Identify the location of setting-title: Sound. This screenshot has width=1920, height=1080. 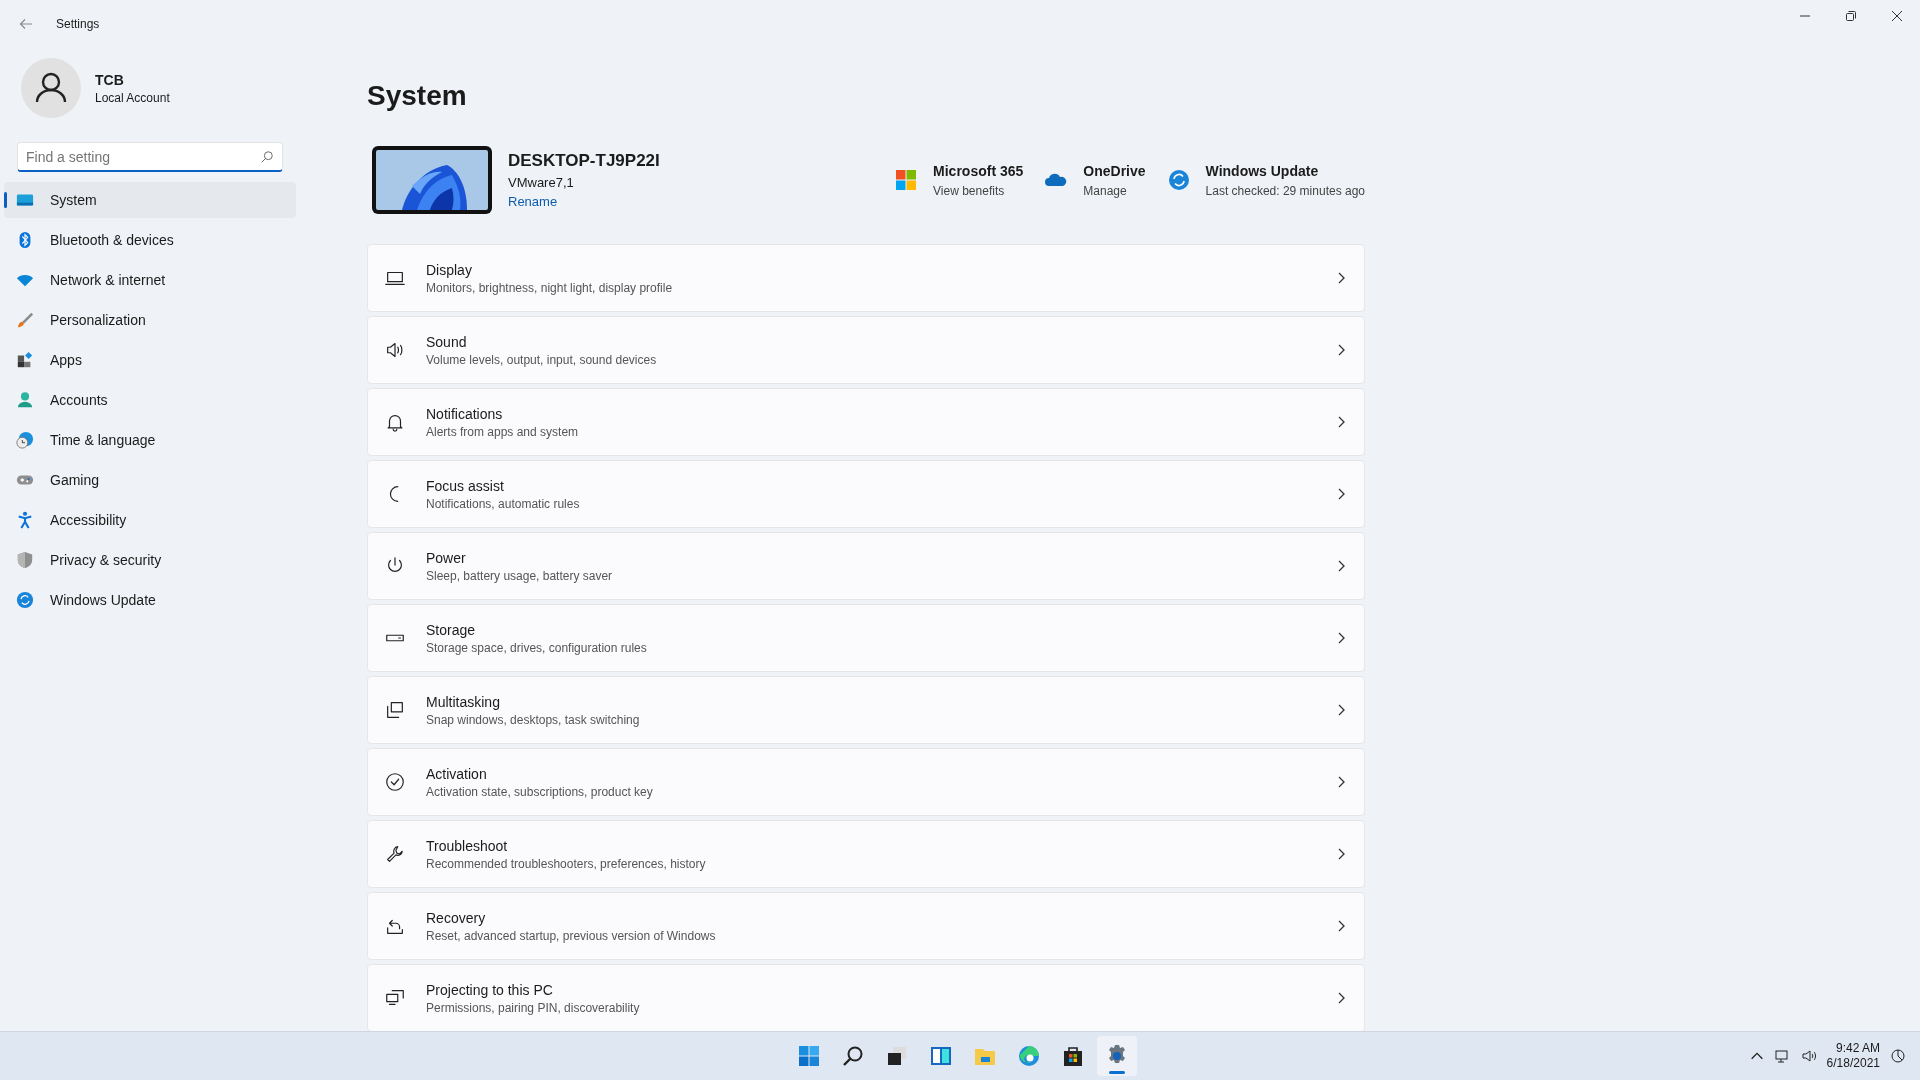
(447, 341).